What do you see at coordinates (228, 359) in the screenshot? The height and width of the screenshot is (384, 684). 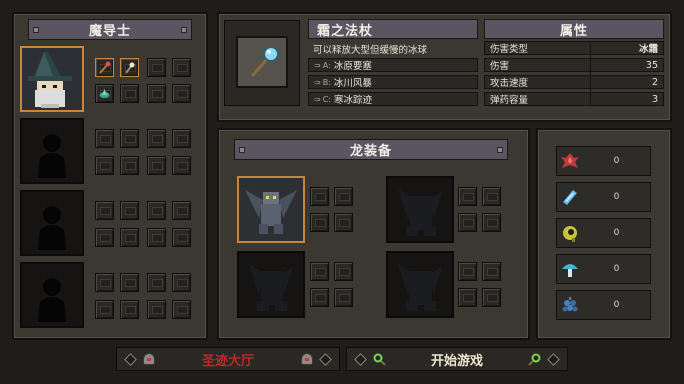 I see `holy-hall-button: 圣迹大厅` at bounding box center [228, 359].